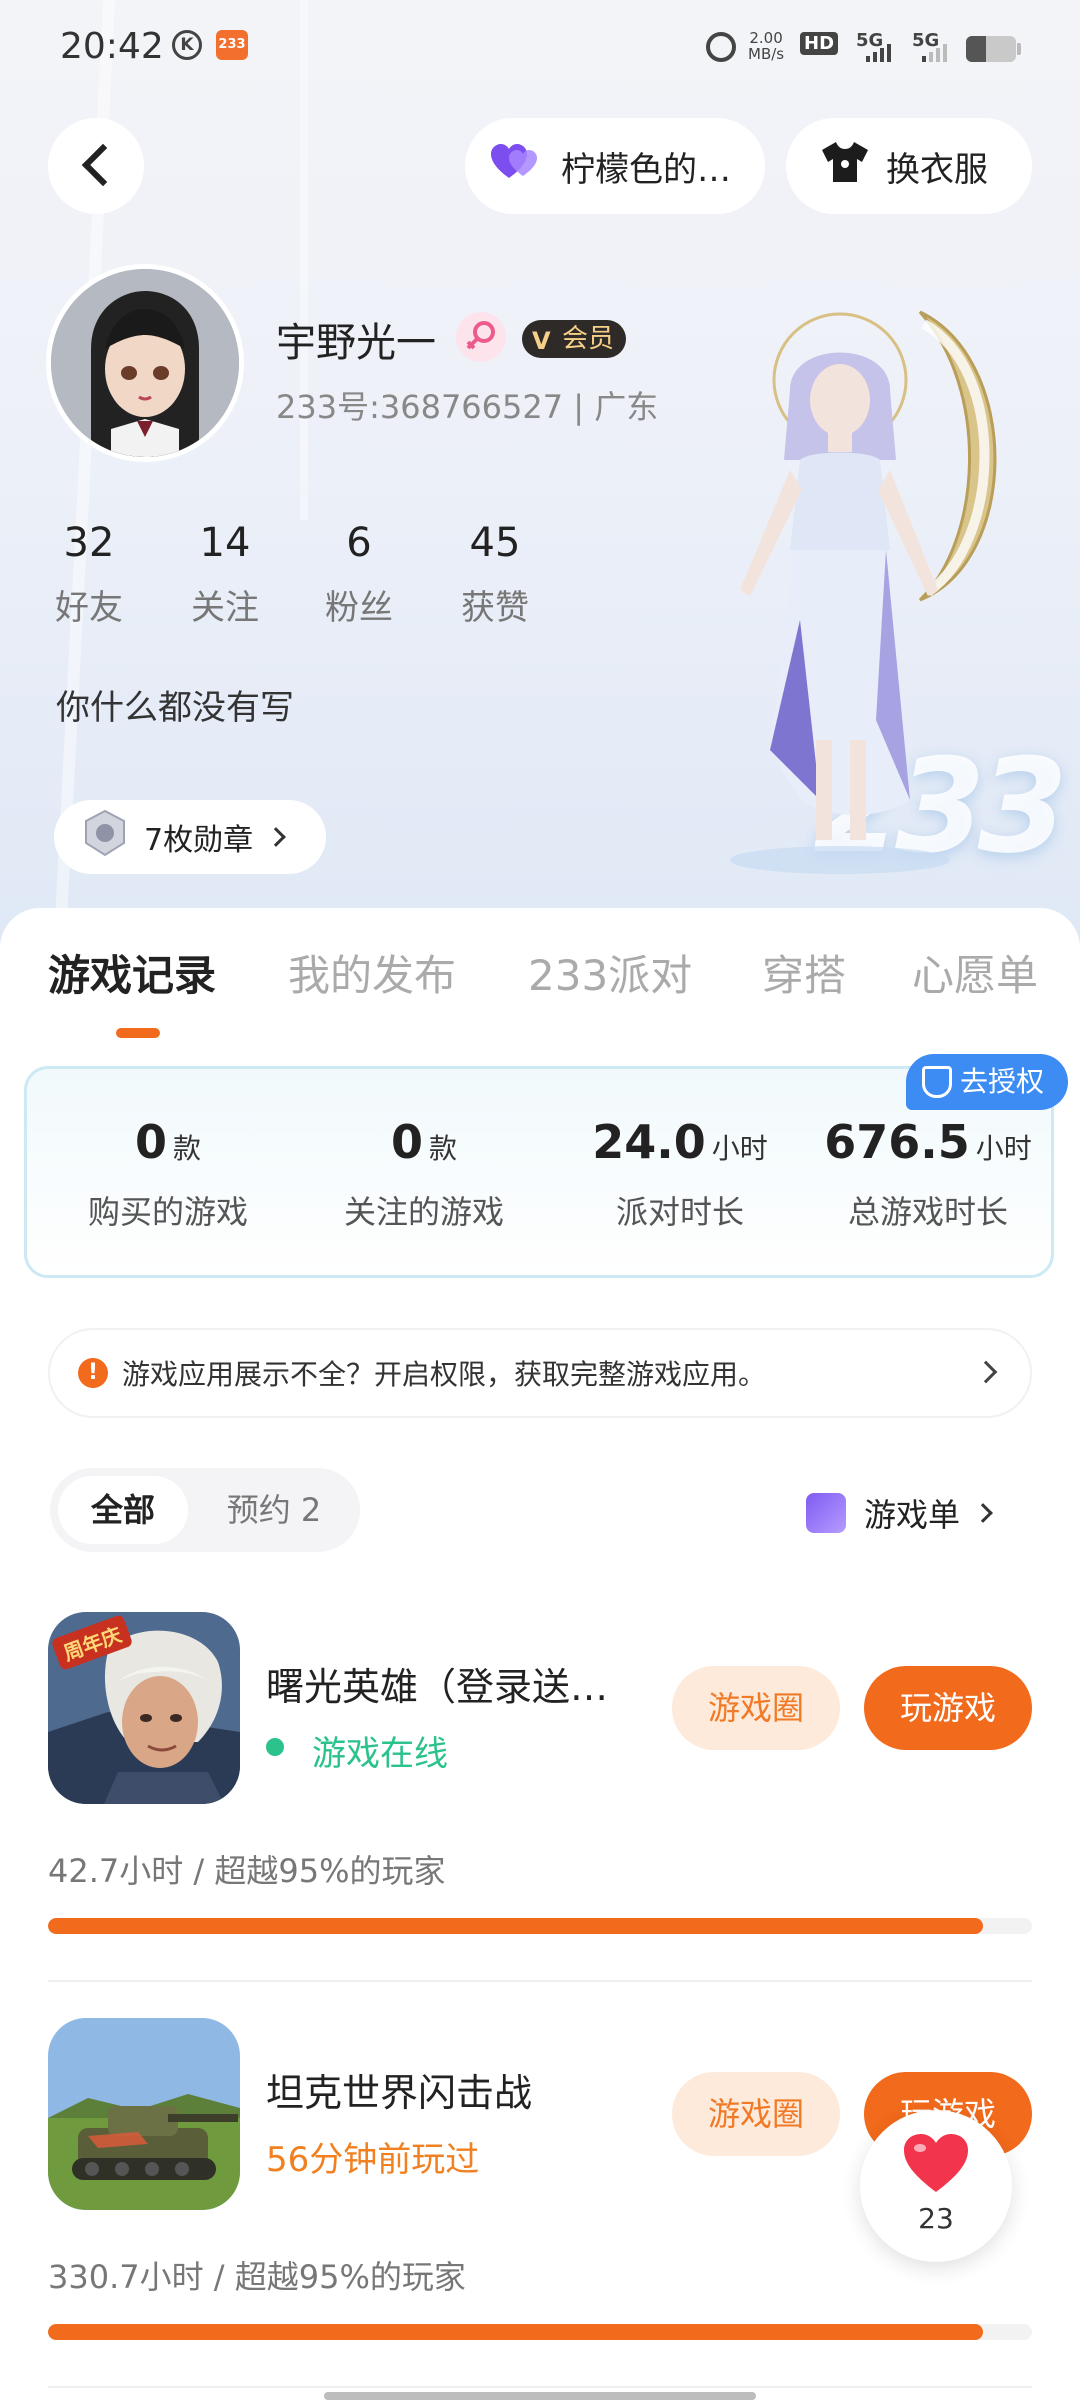 The height and width of the screenshot is (2408, 1080). What do you see at coordinates (1002, 1081) in the screenshot?
I see `authorize-label: 去授权` at bounding box center [1002, 1081].